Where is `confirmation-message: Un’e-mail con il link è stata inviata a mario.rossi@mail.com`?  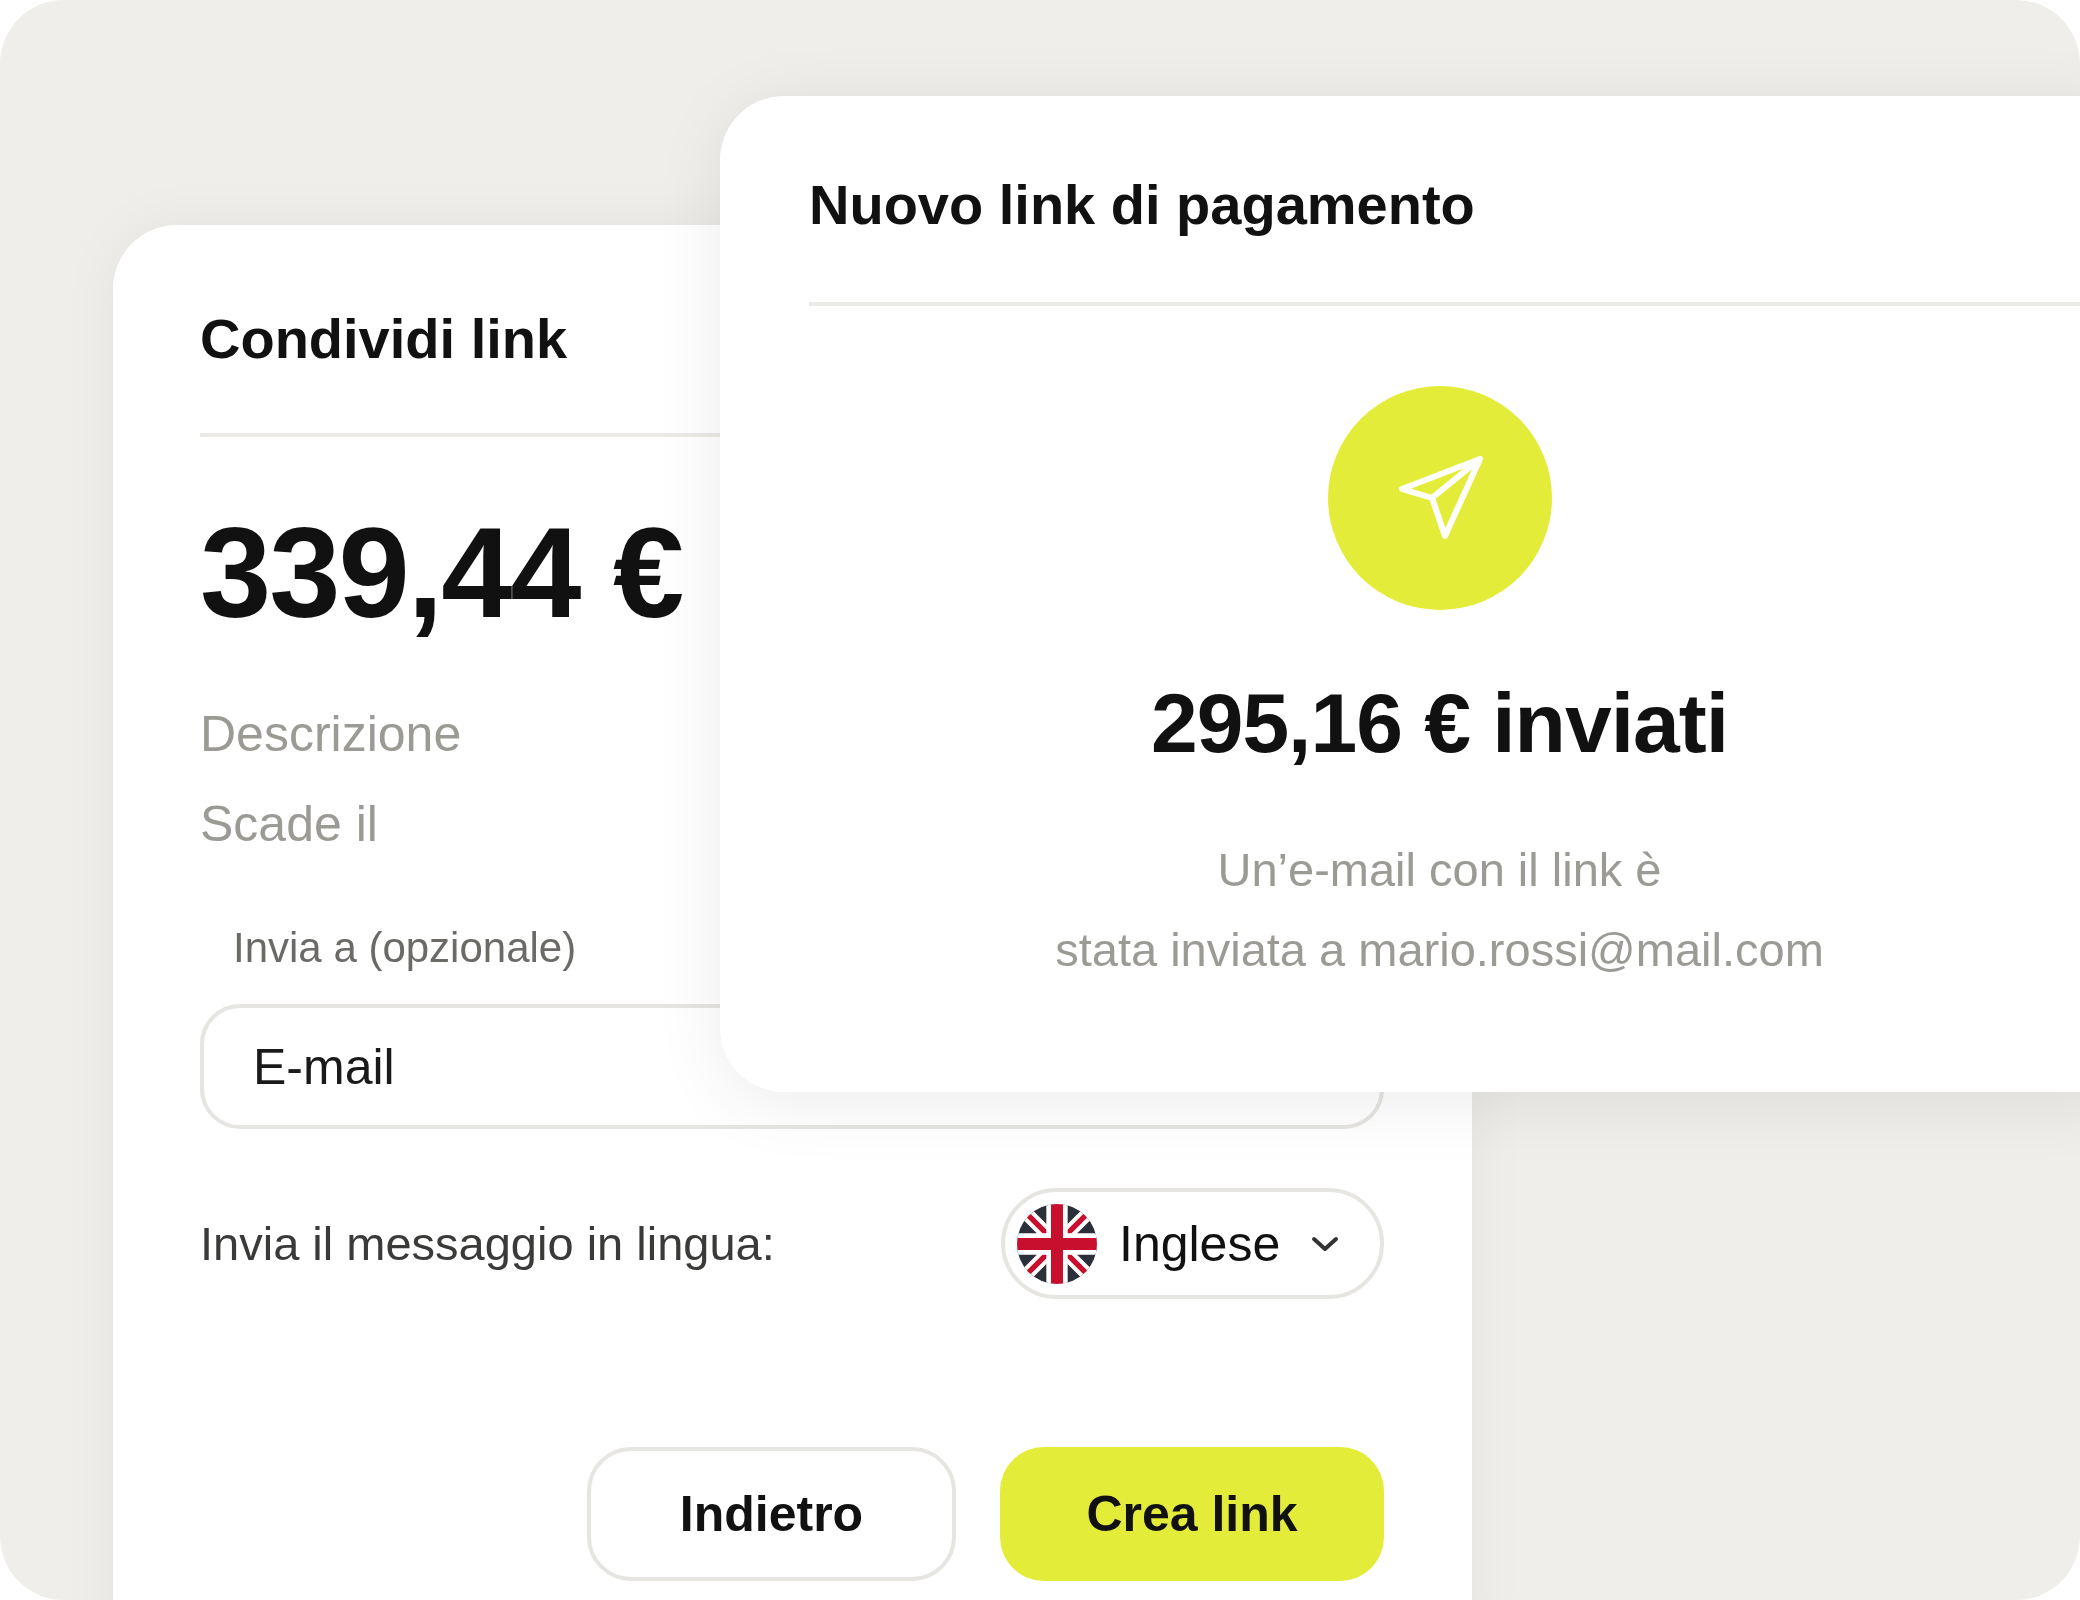 confirmation-message: Un’e-mail con il link è stata inviata a mario.rossi@mail.com is located at coordinates (1439, 909).